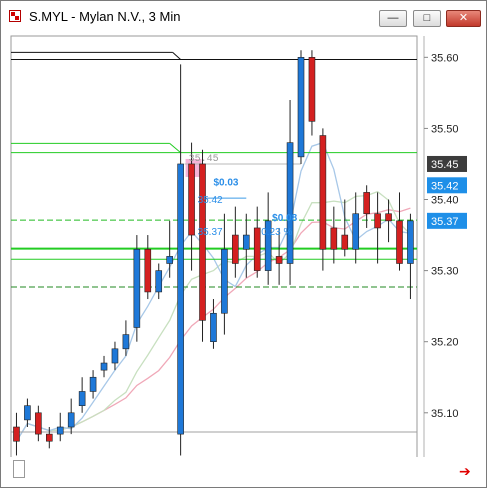 The image size is (487, 488). What do you see at coordinates (445, 58) in the screenshot?
I see `price-tick-label: 35.60` at bounding box center [445, 58].